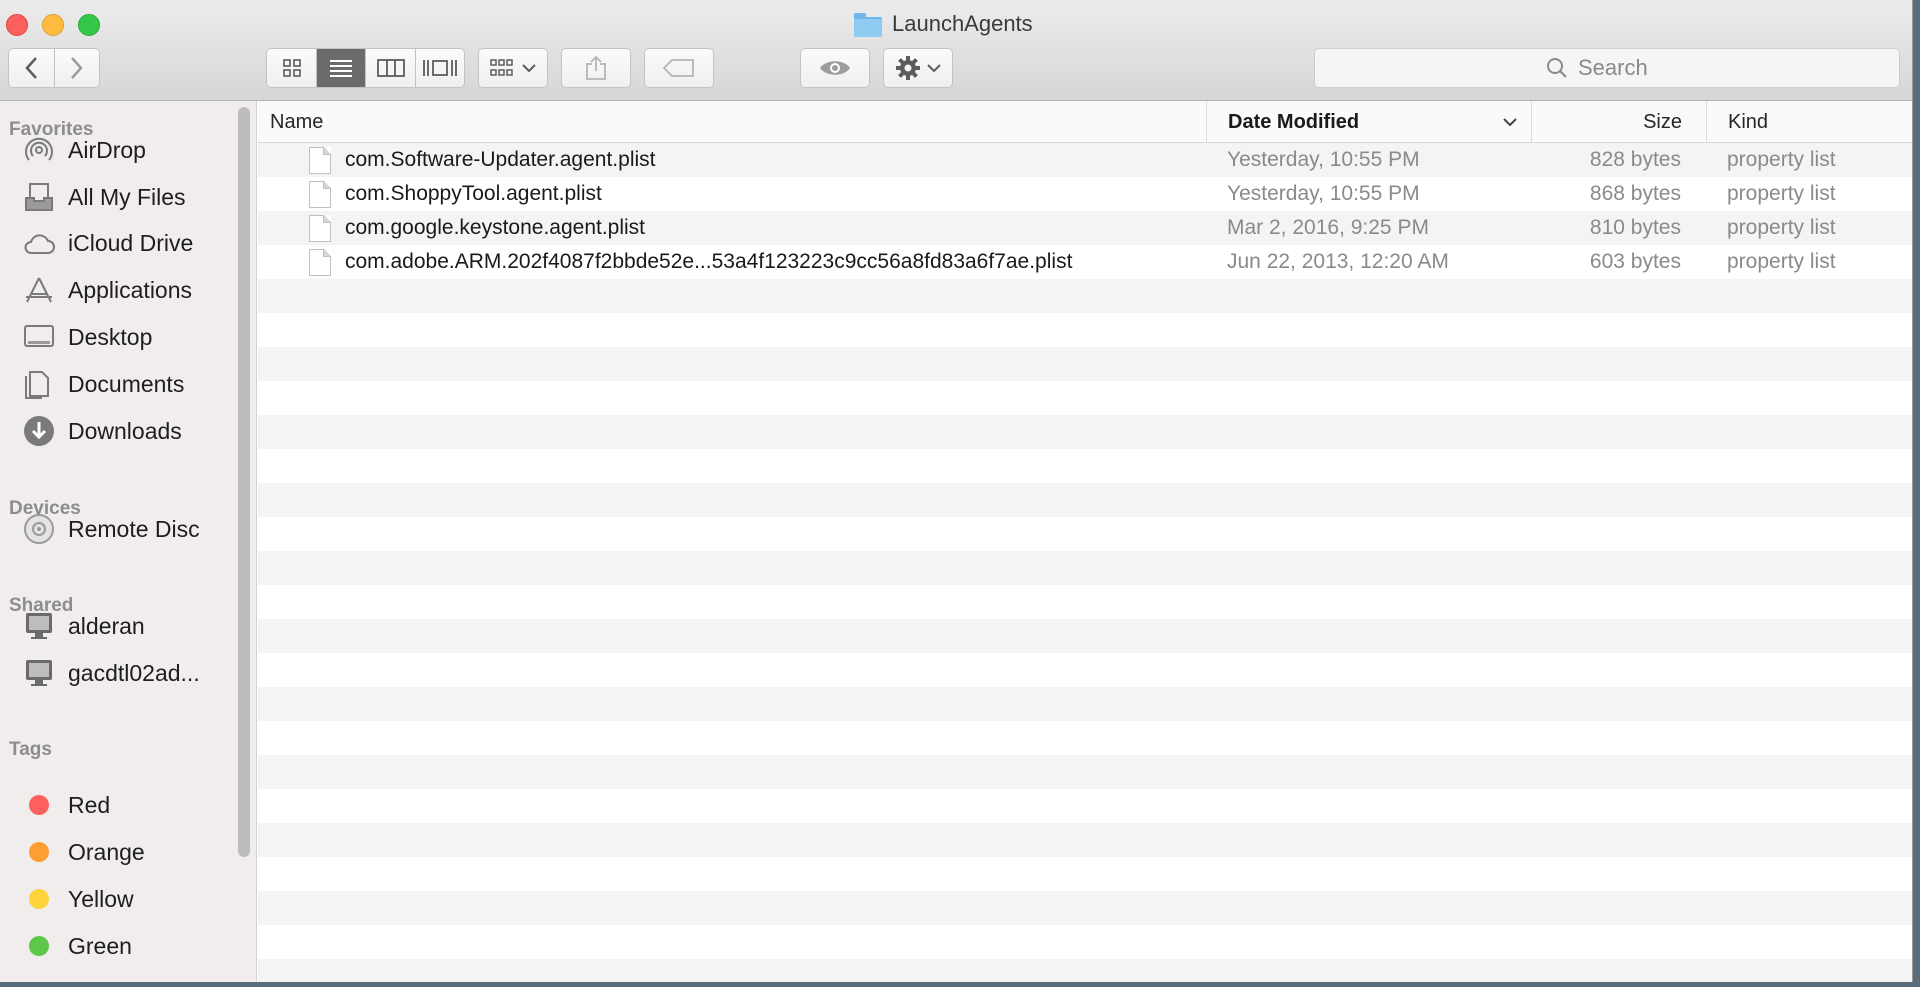  Describe the element at coordinates (1618, 122) in the screenshot. I see `column-header-size: Size` at that location.